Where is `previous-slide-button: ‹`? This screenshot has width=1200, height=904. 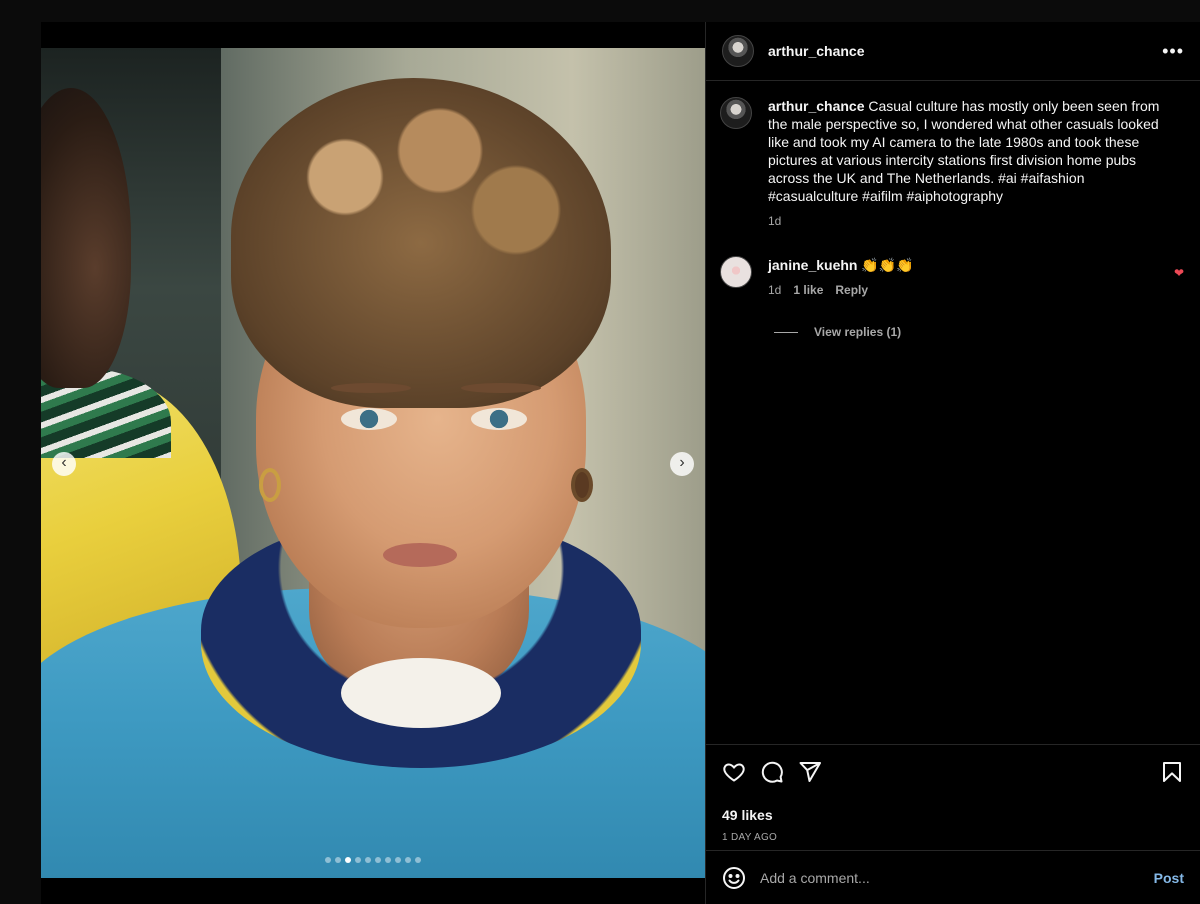
previous-slide-button: ‹ is located at coordinates (64, 464).